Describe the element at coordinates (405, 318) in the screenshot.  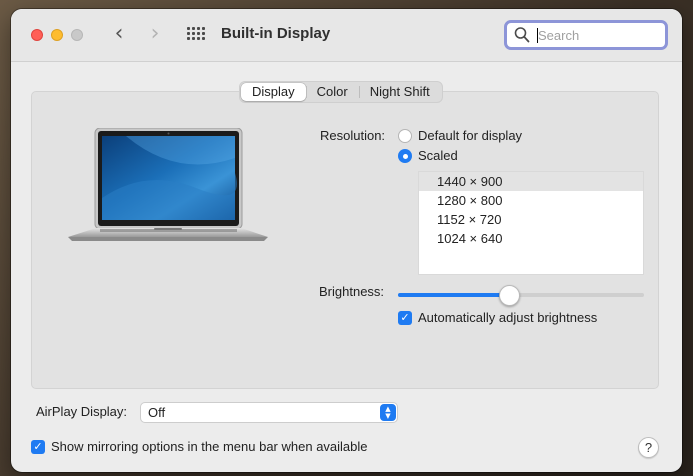
I see `auto-brightness-checkbox: ✓` at that location.